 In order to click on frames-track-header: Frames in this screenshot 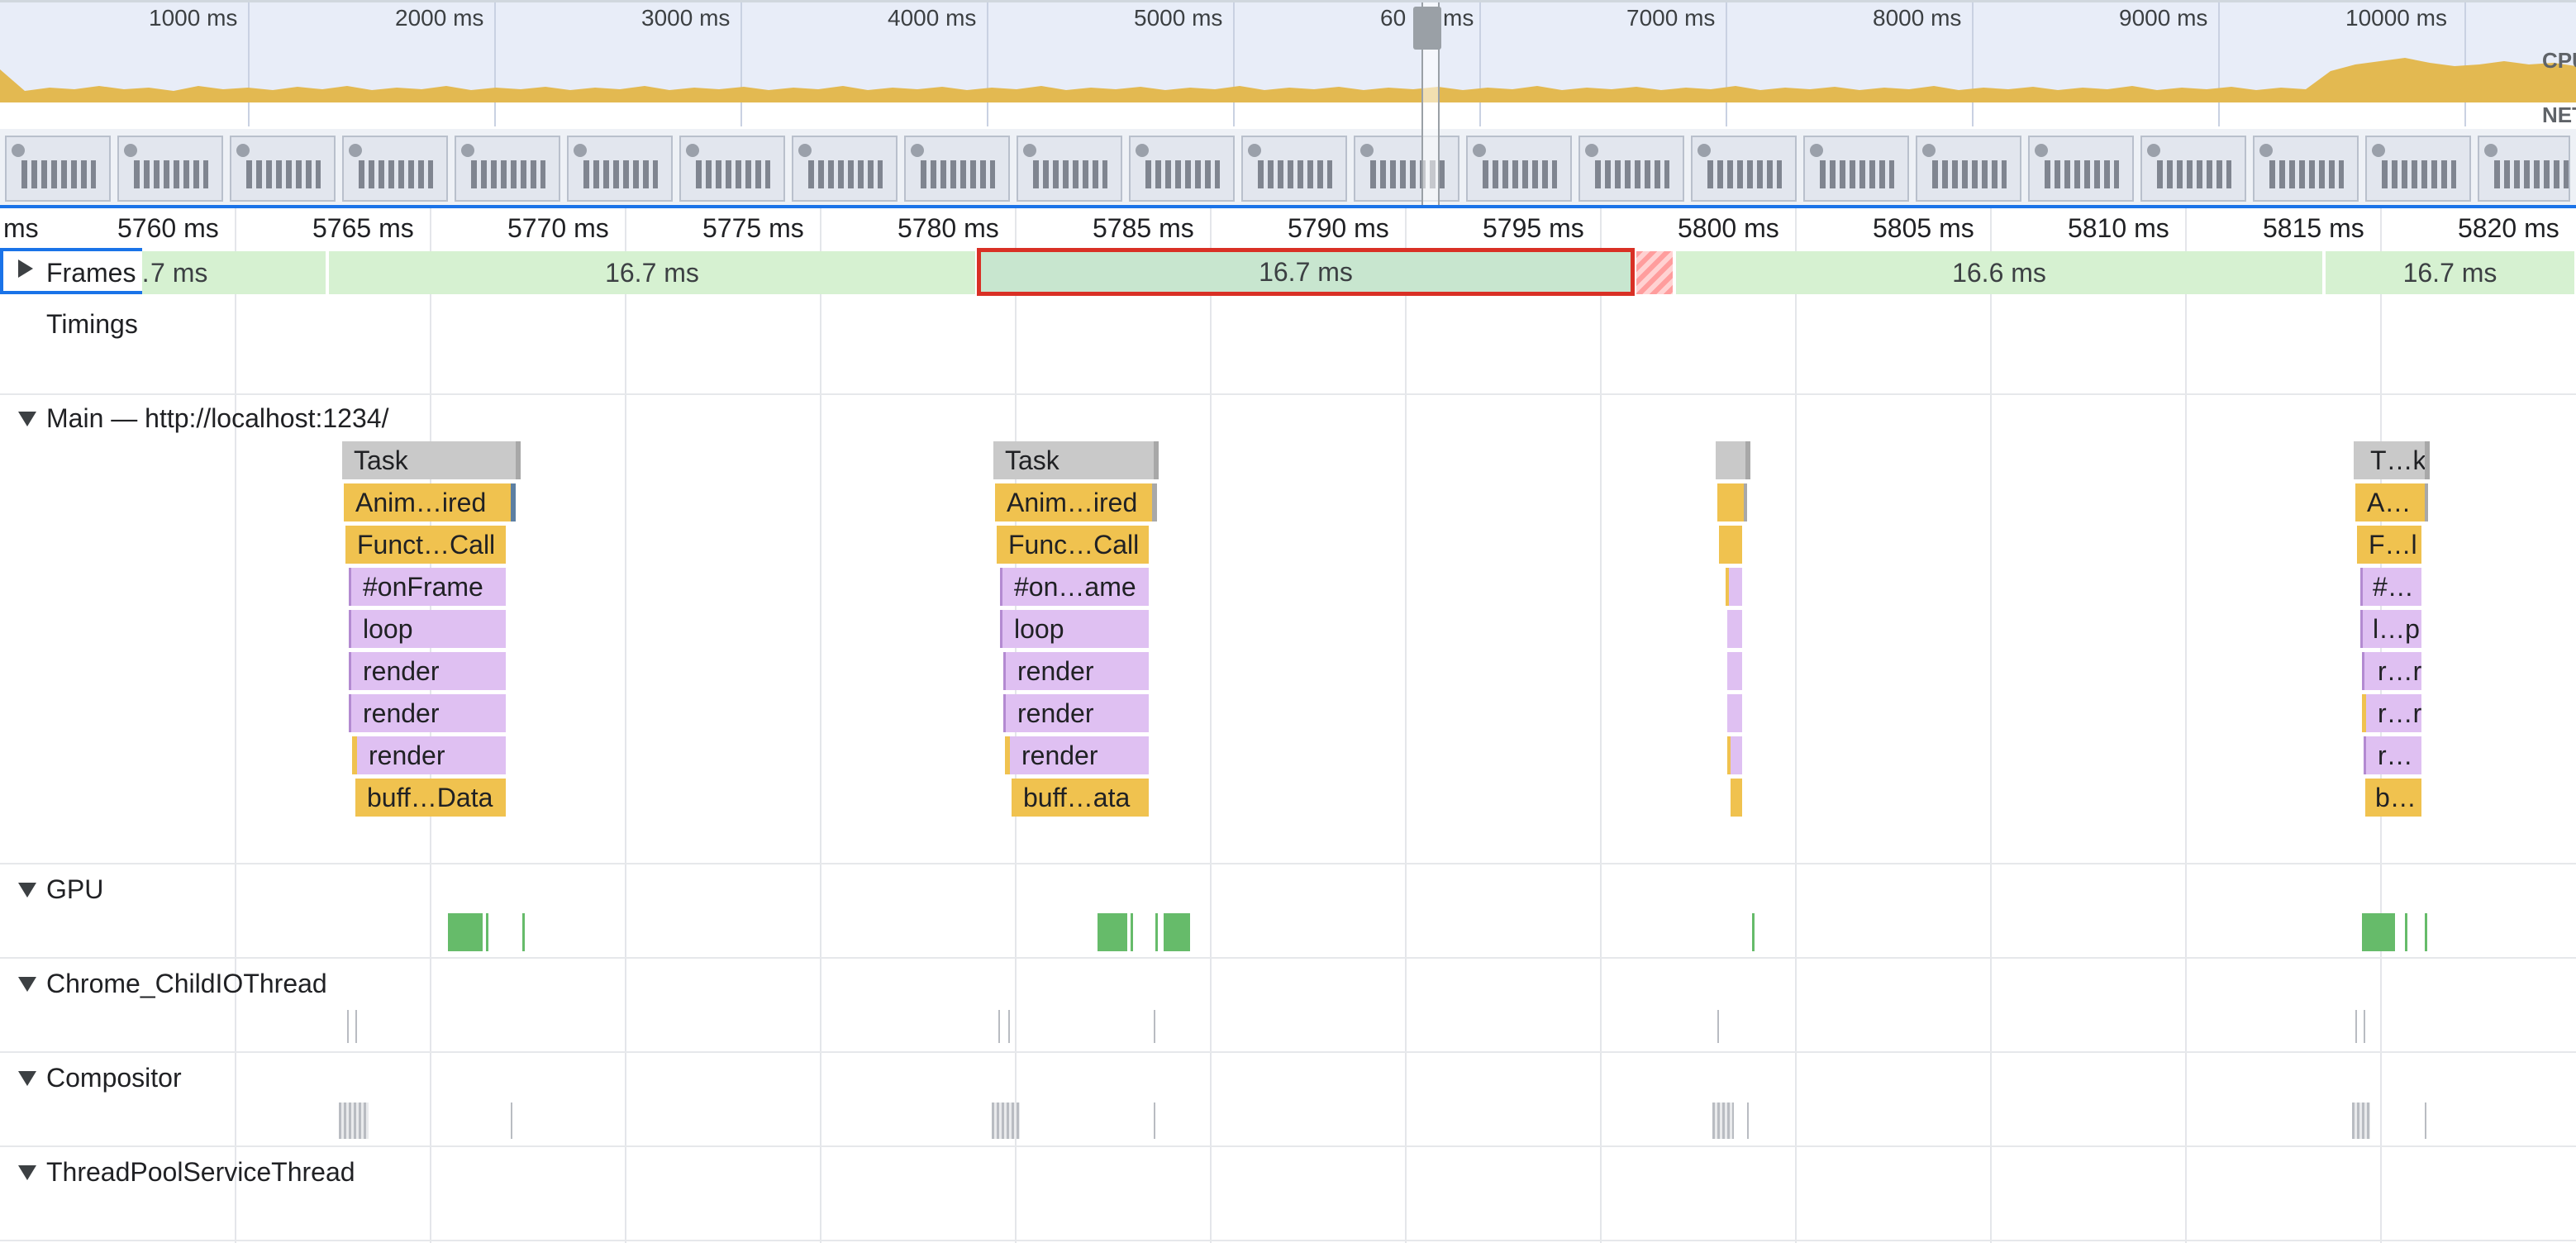, I will do `click(71, 271)`.